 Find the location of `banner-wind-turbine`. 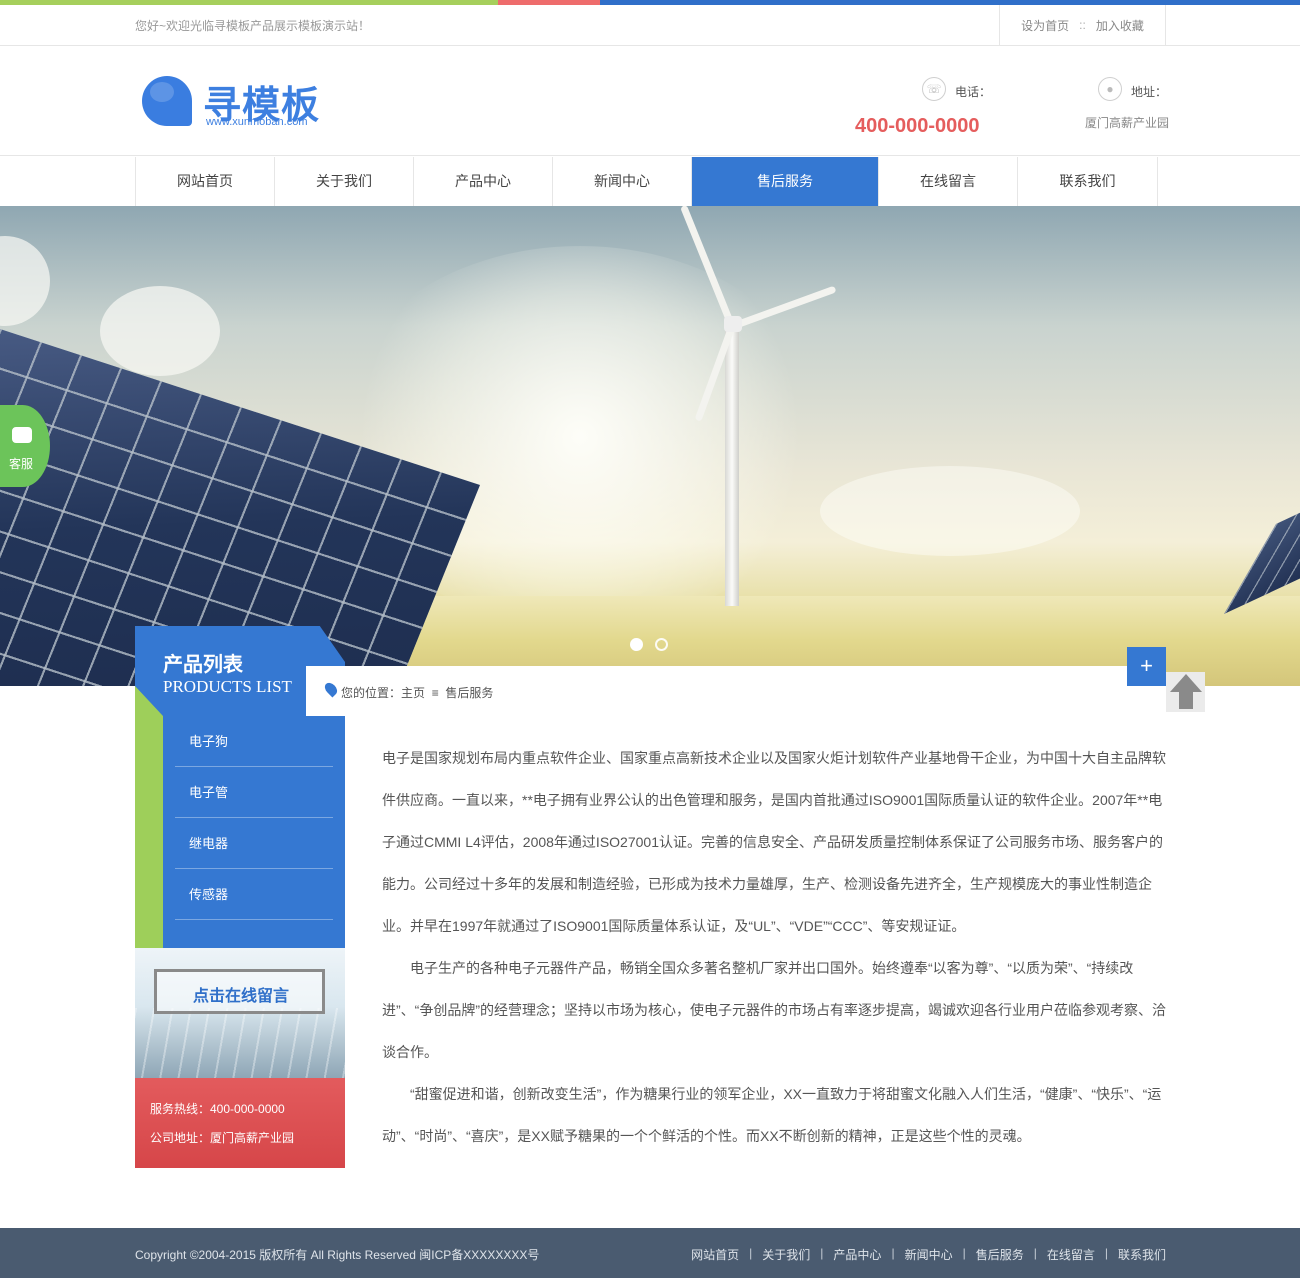

banner-wind-turbine is located at coordinates (732, 466).